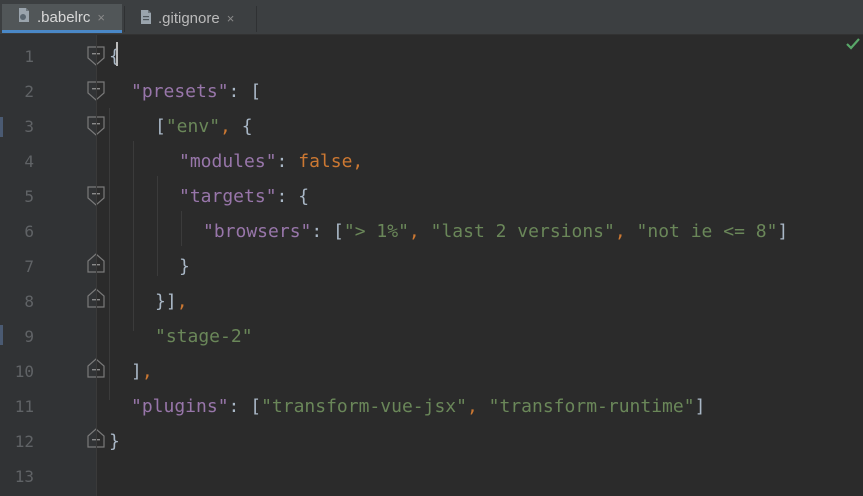 The height and width of the screenshot is (496, 863). Describe the element at coordinates (180, 406) in the screenshot. I see `json-key: "plugins"` at that location.